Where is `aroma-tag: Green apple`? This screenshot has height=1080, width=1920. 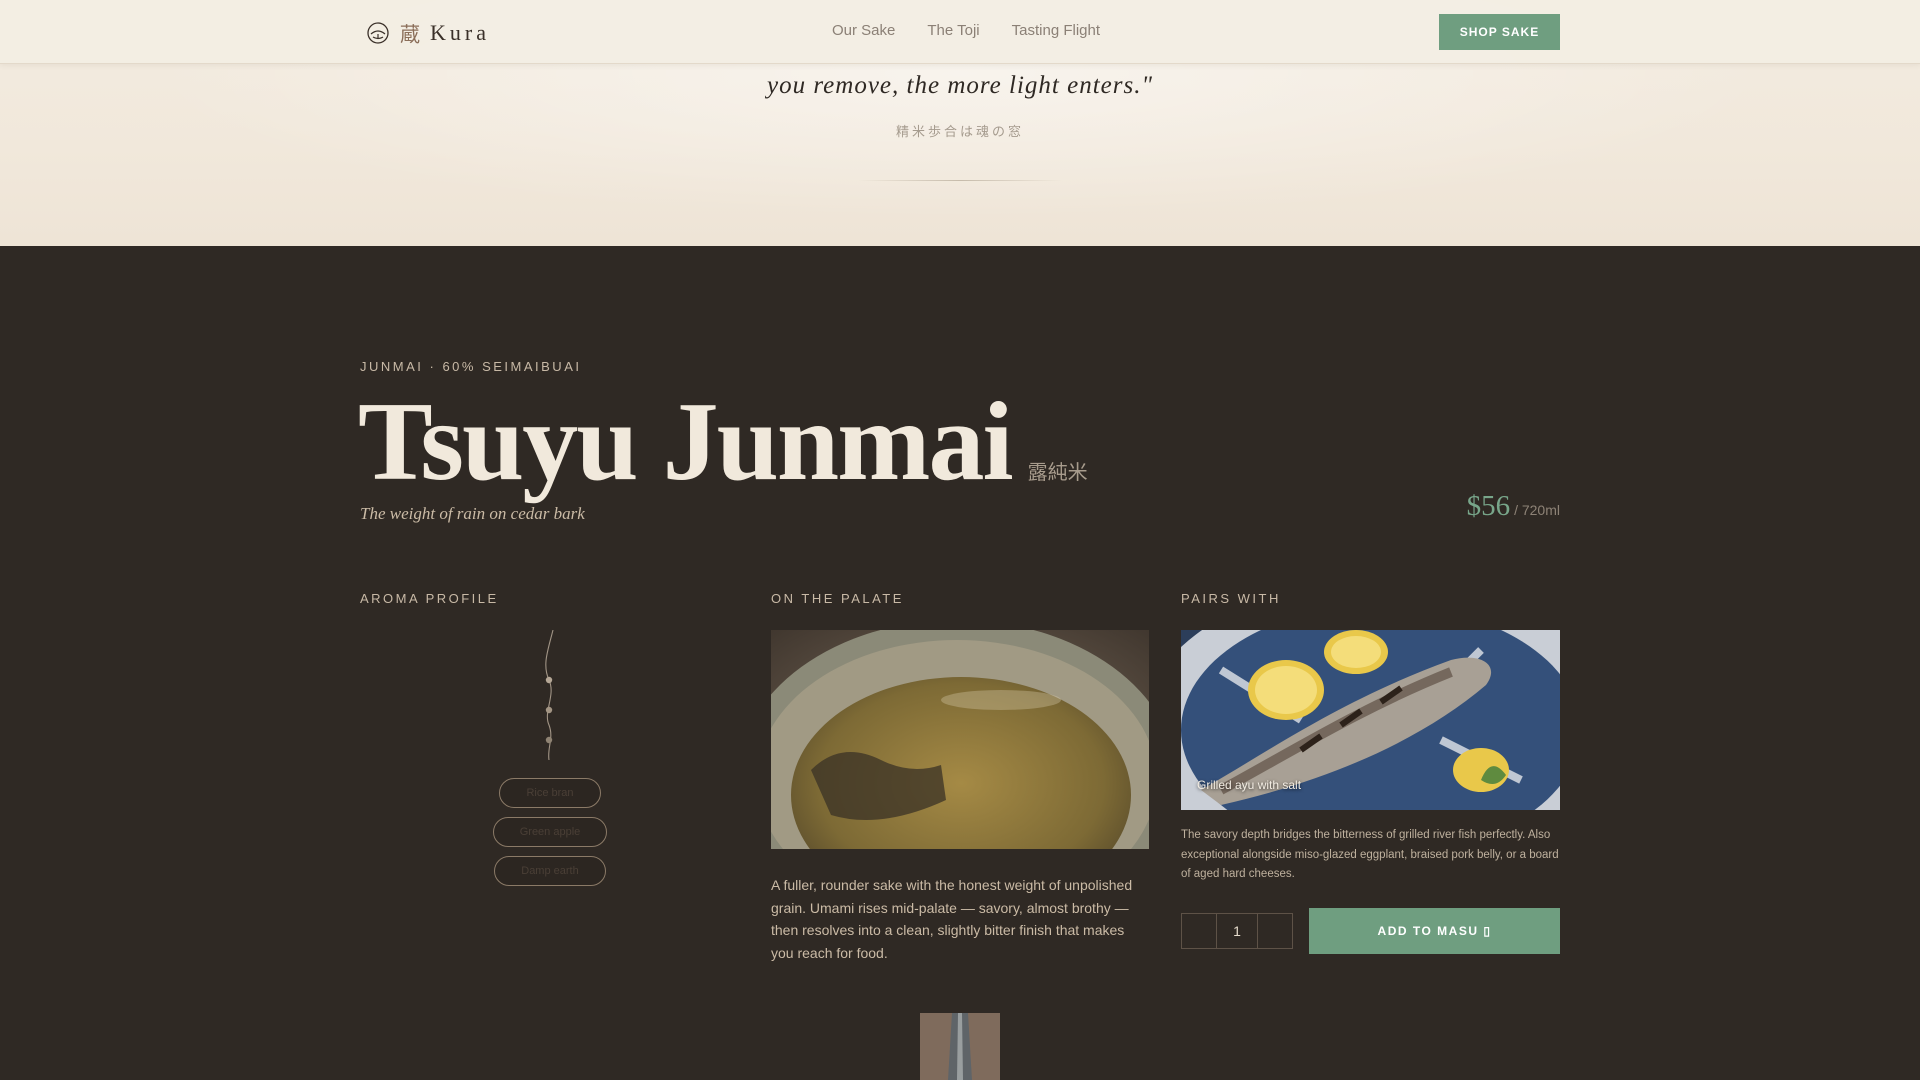 aroma-tag: Green apple is located at coordinates (550, 832).